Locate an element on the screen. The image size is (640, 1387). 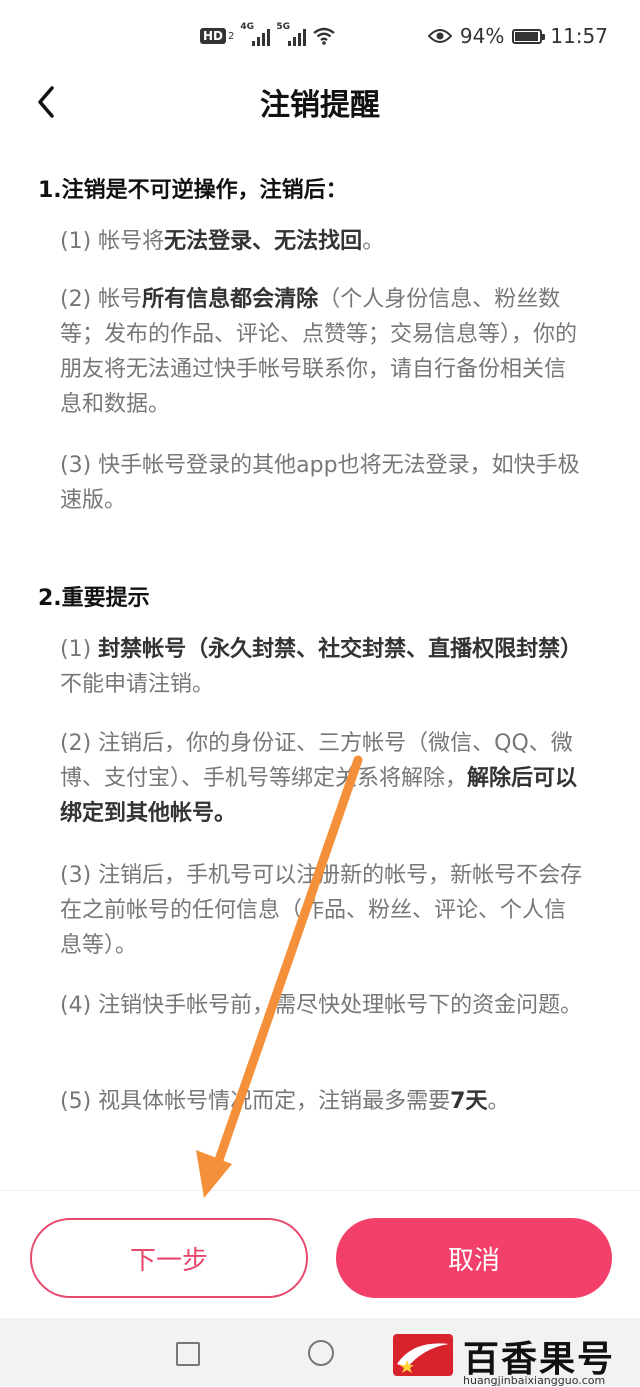
next-step-button: 下一步 is located at coordinates (169, 1258).